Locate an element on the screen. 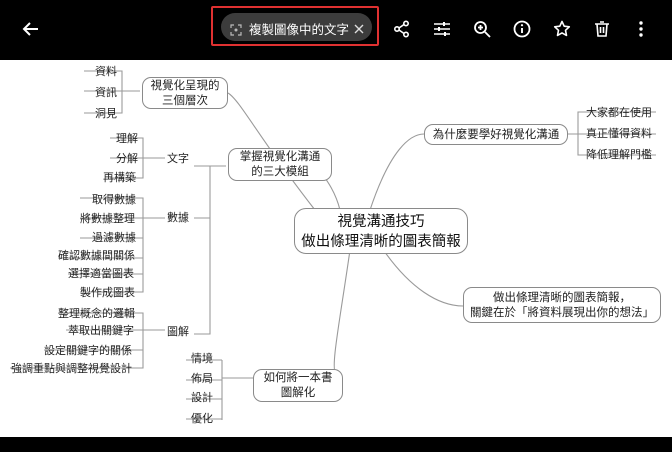 The width and height of the screenshot is (672, 452). node-three-modules: 掌握視覺化溝通 的三大模組 is located at coordinates (280, 164).